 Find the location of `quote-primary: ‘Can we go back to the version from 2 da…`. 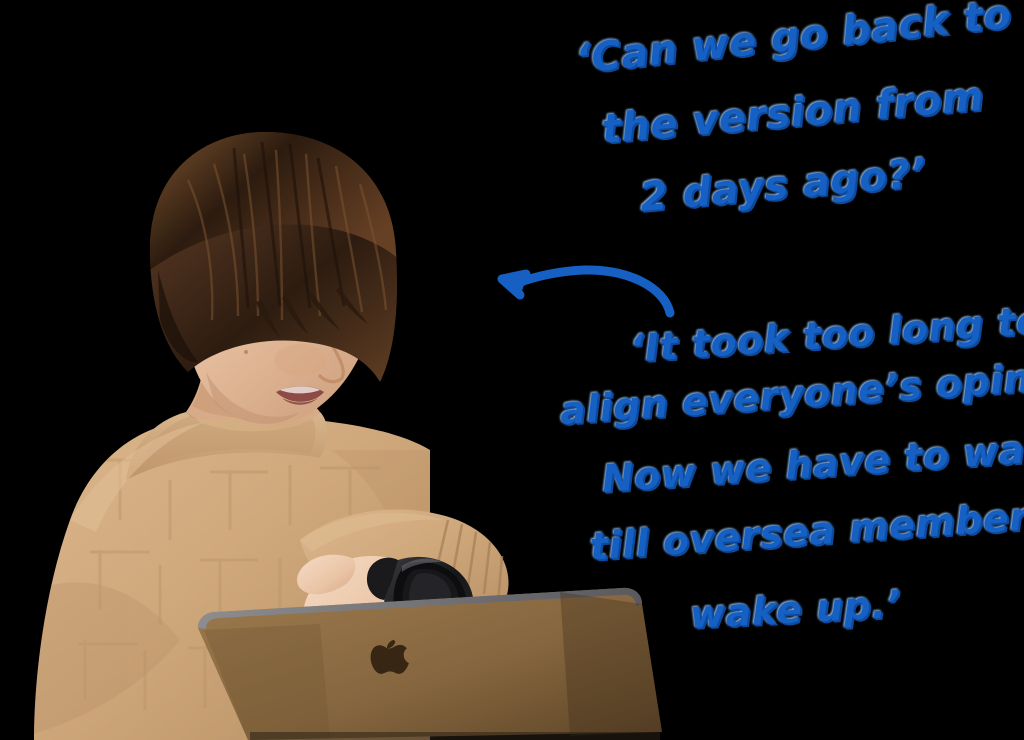

quote-primary: ‘Can we go back to the version from 2 da… is located at coordinates (777, 114).